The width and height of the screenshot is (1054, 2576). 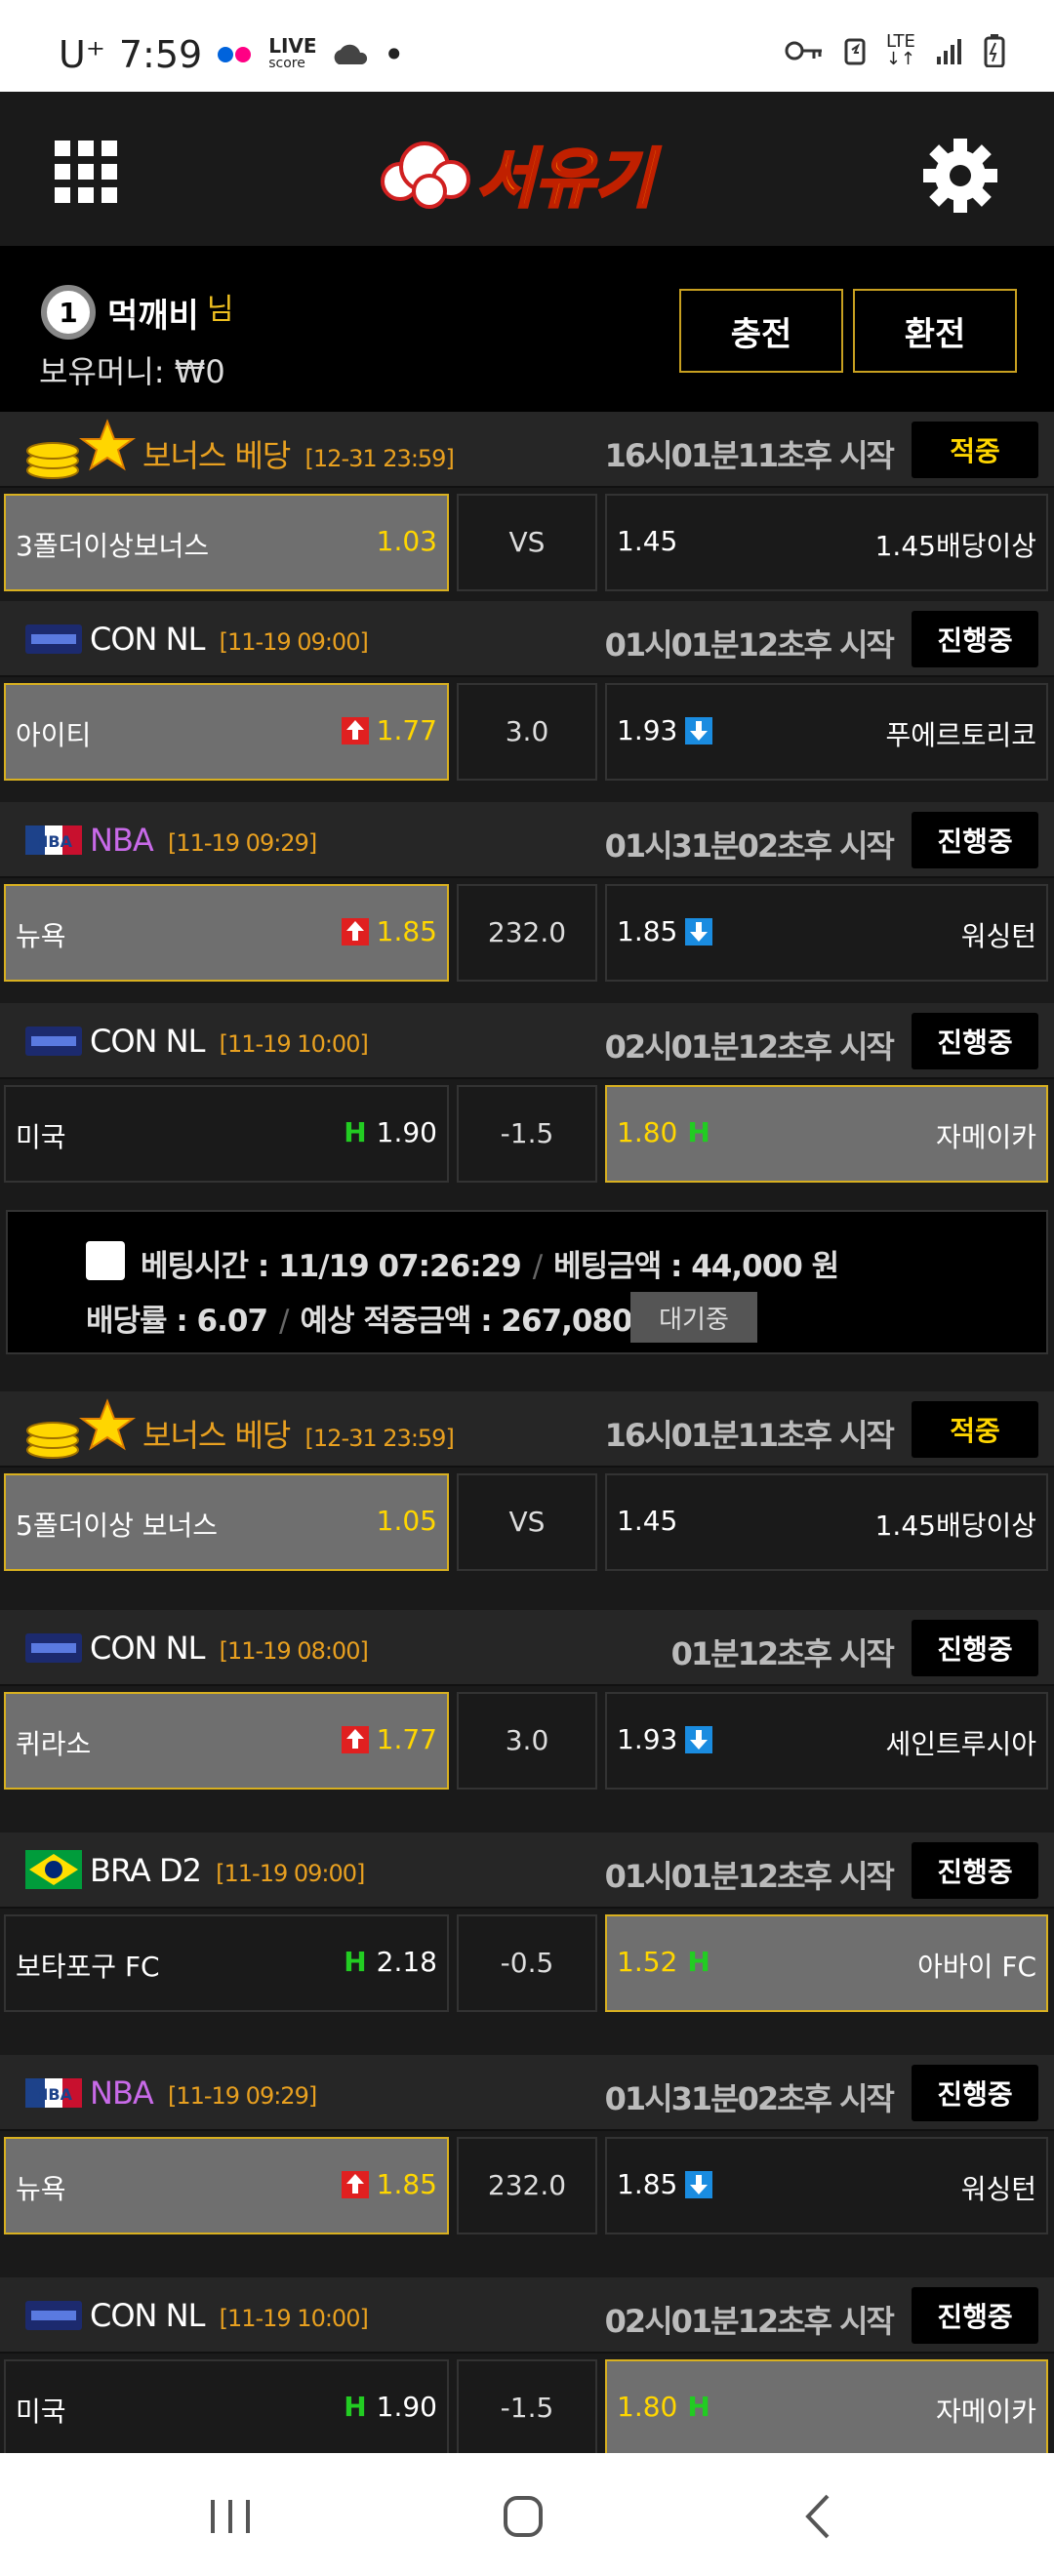 What do you see at coordinates (693, 1317) in the screenshot?
I see `waiting-button: 대기중` at bounding box center [693, 1317].